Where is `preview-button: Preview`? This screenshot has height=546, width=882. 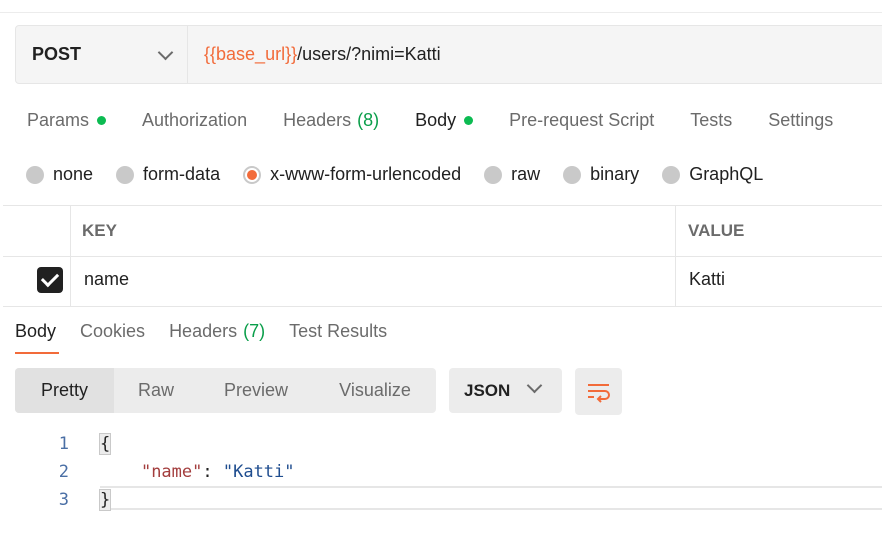
preview-button: Preview is located at coordinates (256, 390).